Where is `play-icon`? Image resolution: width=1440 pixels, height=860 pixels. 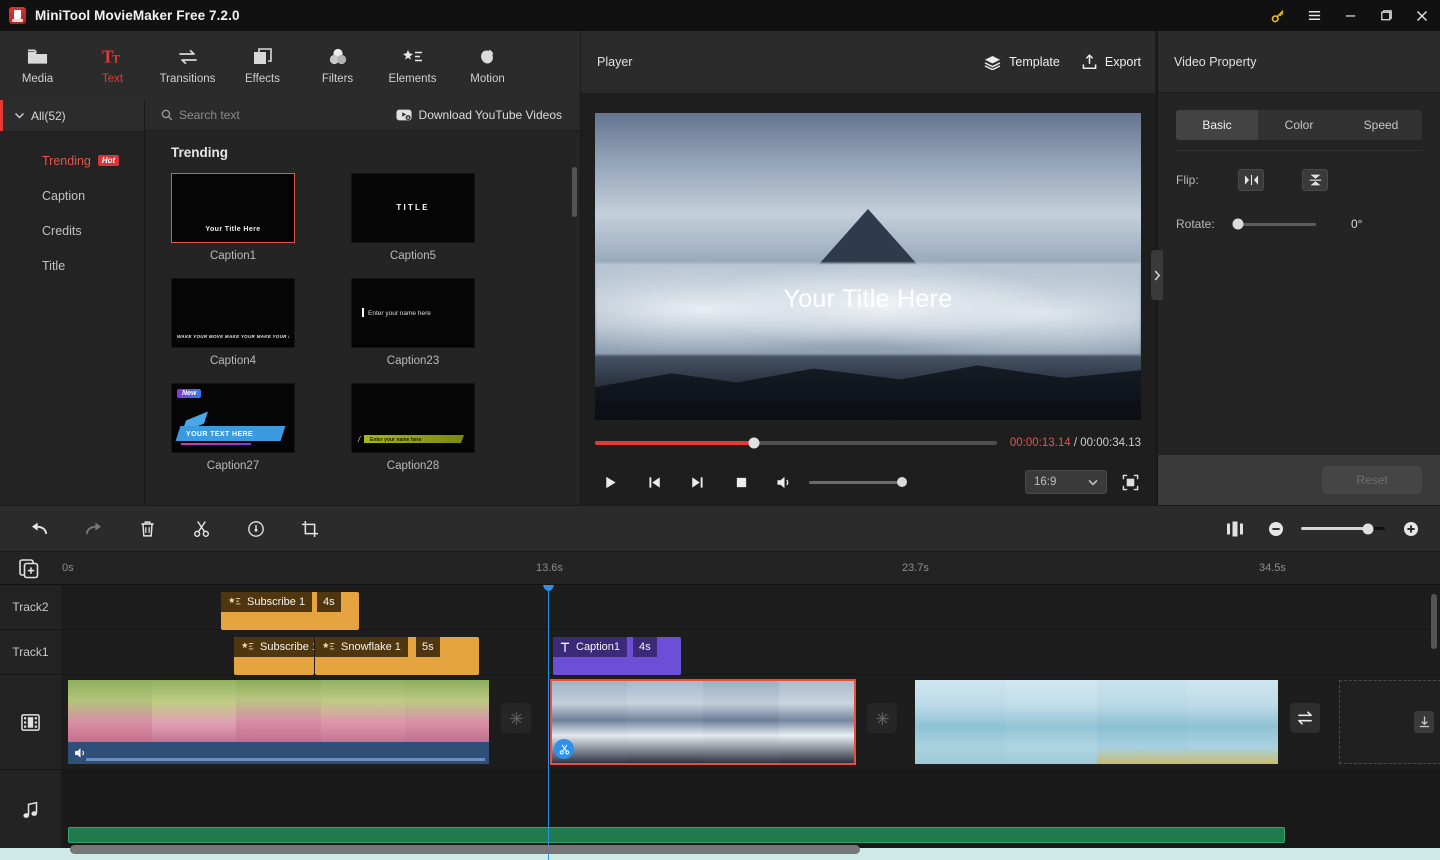 play-icon is located at coordinates (610, 482).